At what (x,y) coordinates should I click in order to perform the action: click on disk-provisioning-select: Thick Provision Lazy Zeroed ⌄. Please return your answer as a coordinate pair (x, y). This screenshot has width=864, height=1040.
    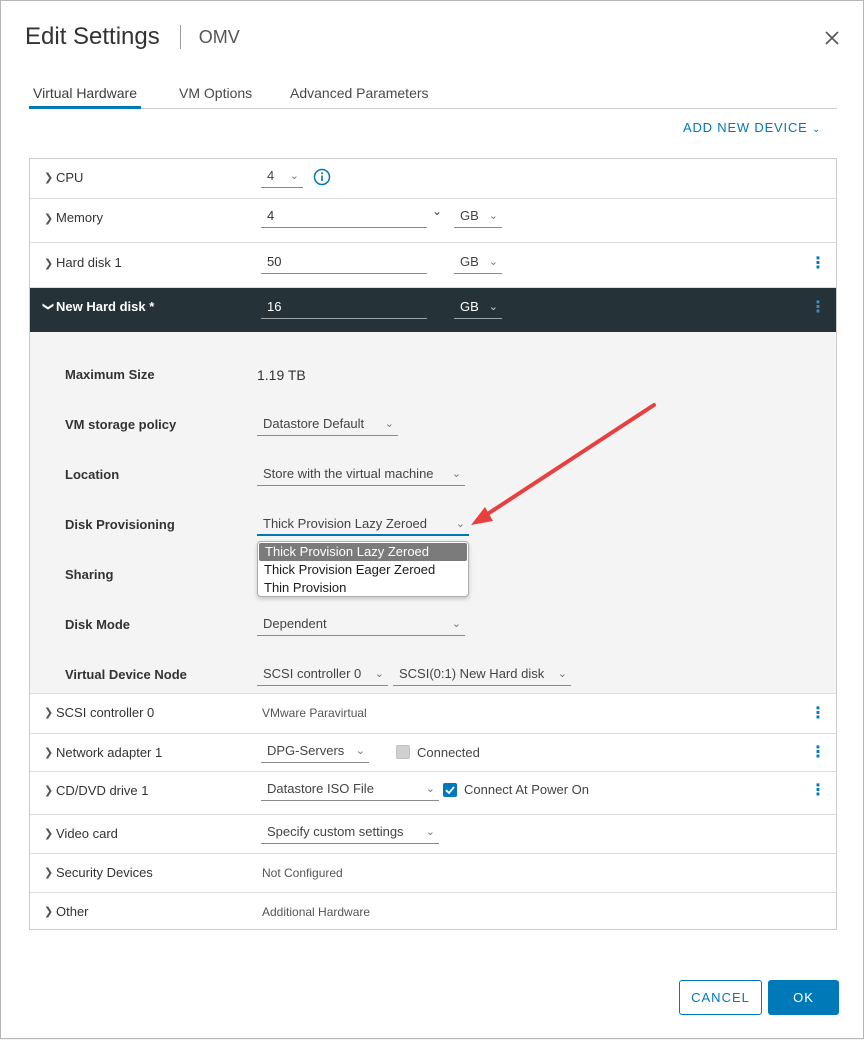
    Looking at the image, I should click on (363, 525).